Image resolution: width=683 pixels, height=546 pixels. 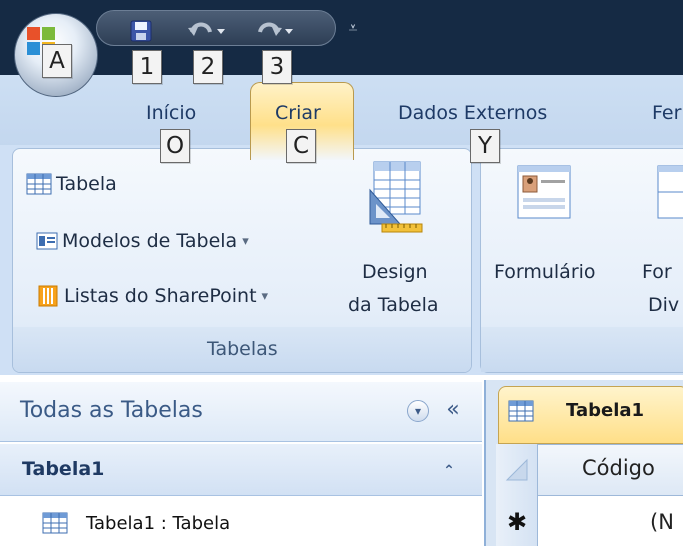 I want to click on design-da-tabela-label-line2: da Tabela, so click(x=393, y=305).